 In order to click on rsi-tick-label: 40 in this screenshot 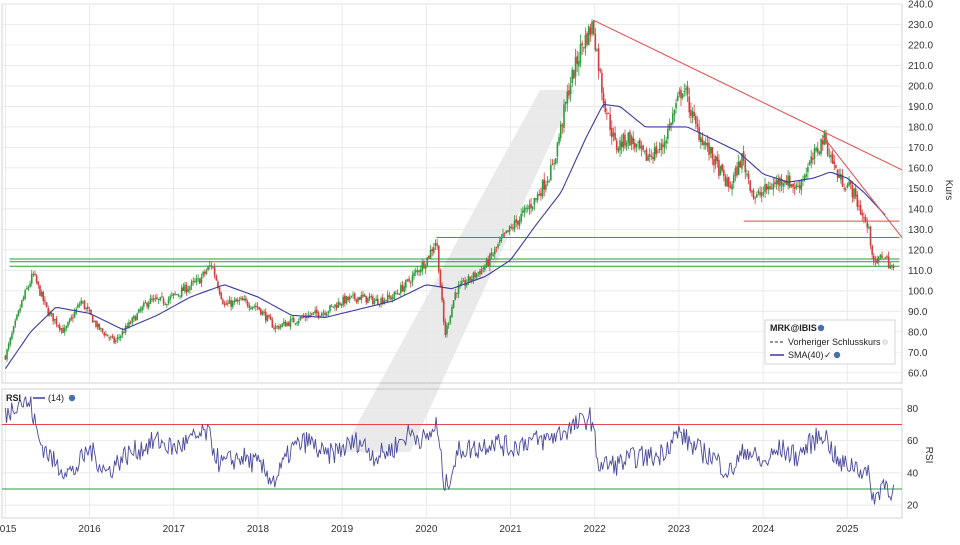, I will do `click(913, 473)`.